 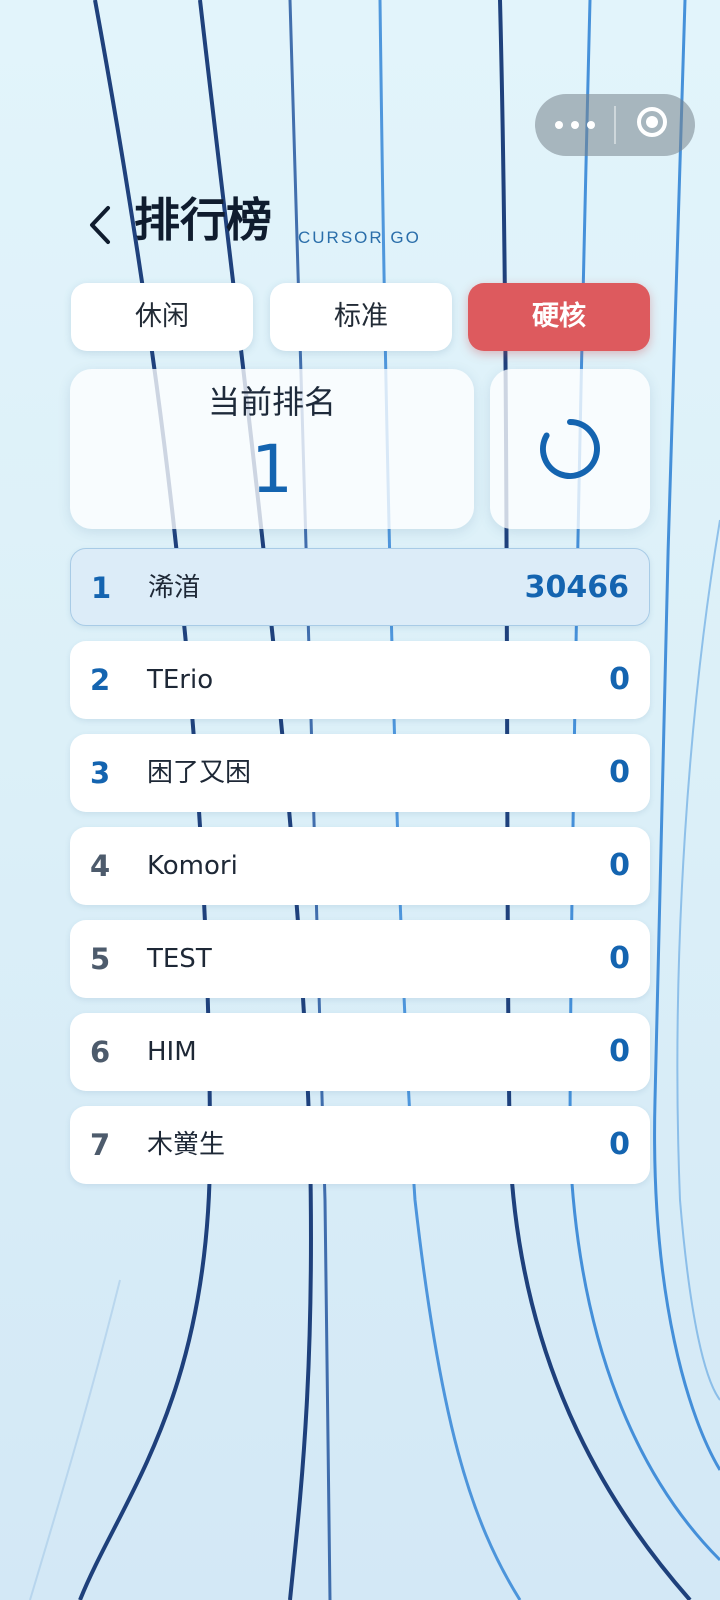 What do you see at coordinates (271, 402) in the screenshot?
I see `current-rank-label: 当前排名` at bounding box center [271, 402].